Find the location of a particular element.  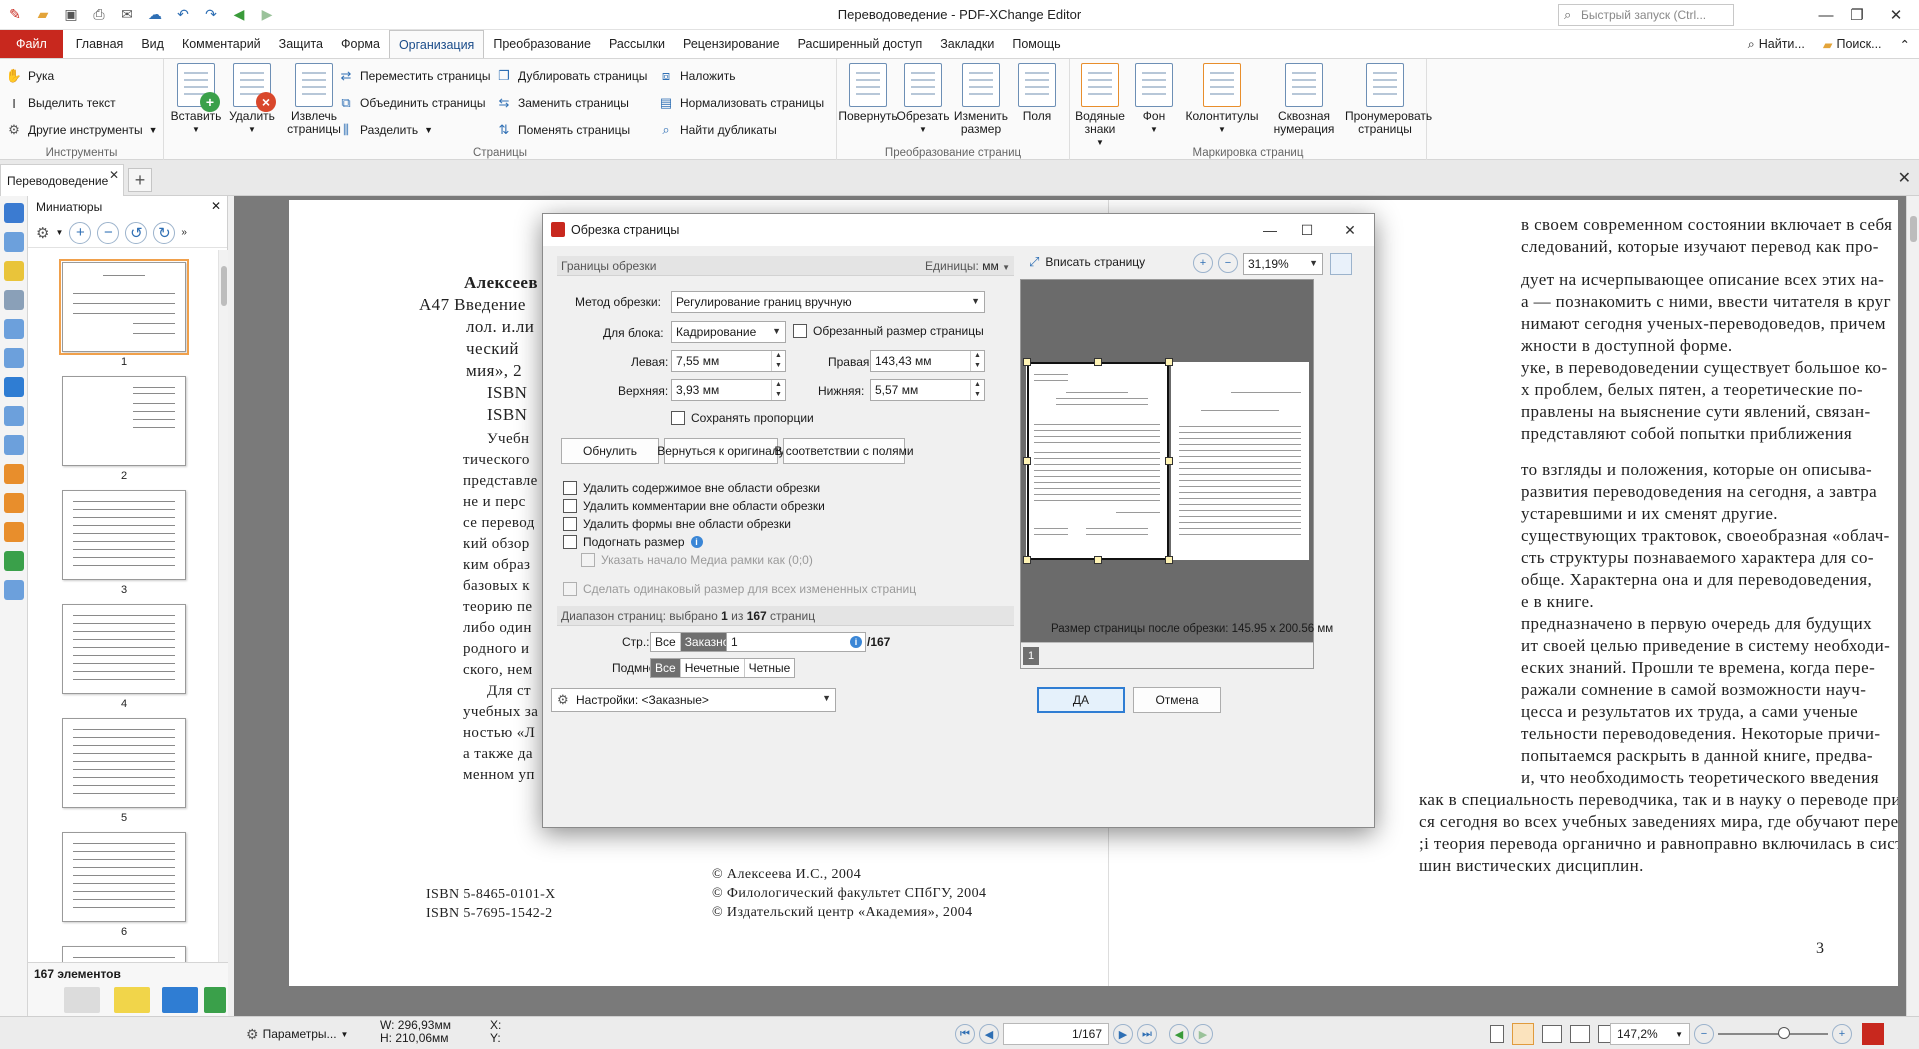

continuous-icon is located at coordinates (1523, 1034).